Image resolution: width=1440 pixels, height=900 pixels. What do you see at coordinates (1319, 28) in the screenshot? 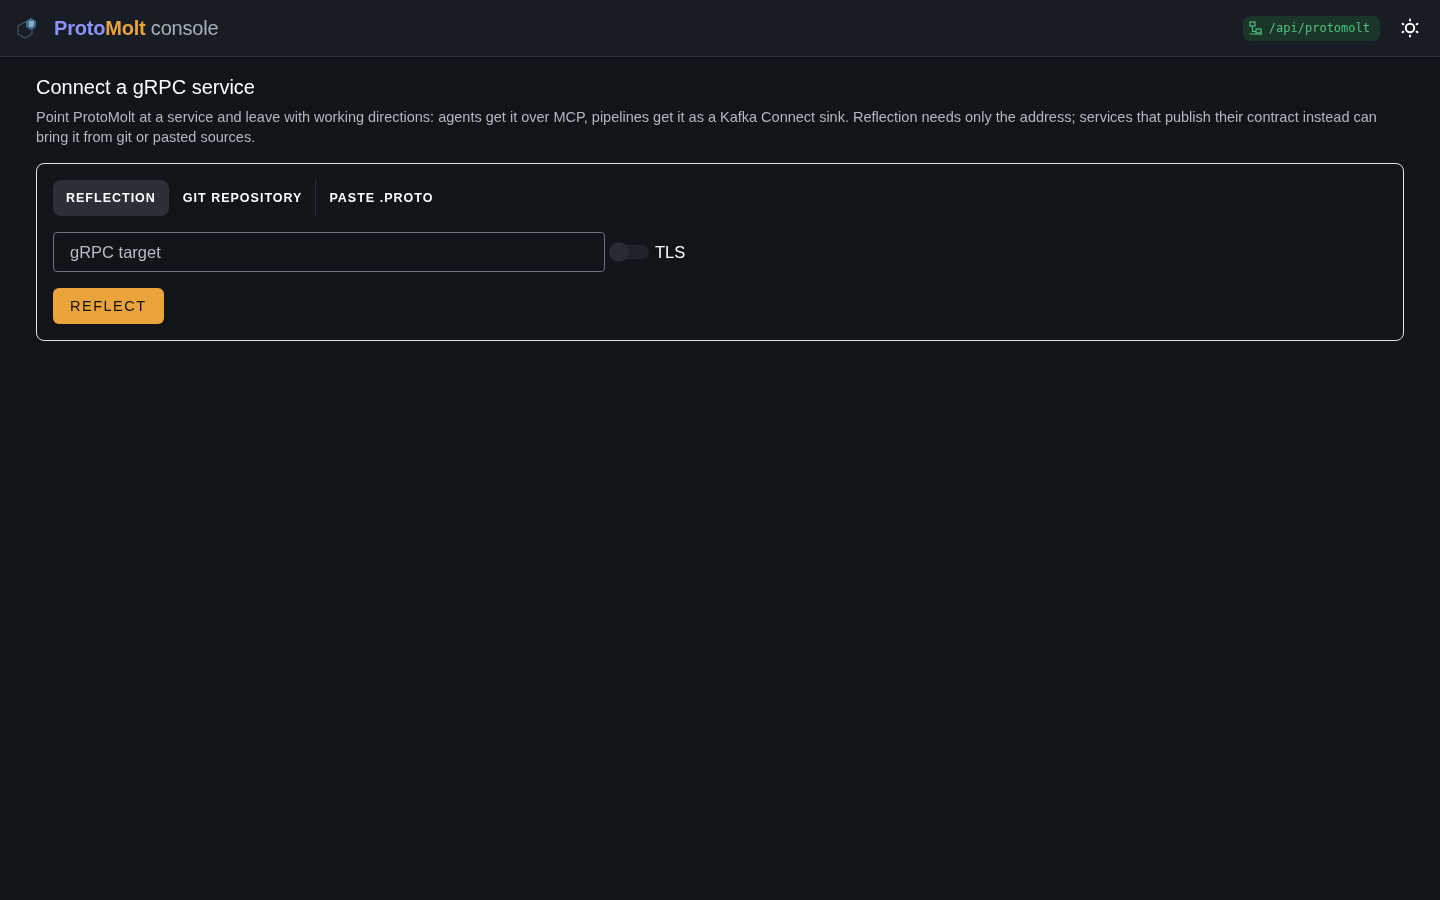
I see `endpoint-path: /api/protomolt` at bounding box center [1319, 28].